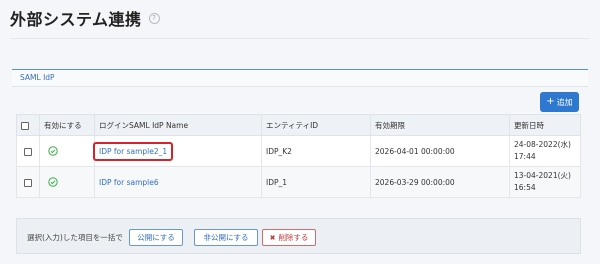 This screenshot has height=264, width=600. I want to click on bulk-action-panel: 選択(入力)した項目を一括で 公開にする 非公開にする ✖ 削除する, so click(298, 236).